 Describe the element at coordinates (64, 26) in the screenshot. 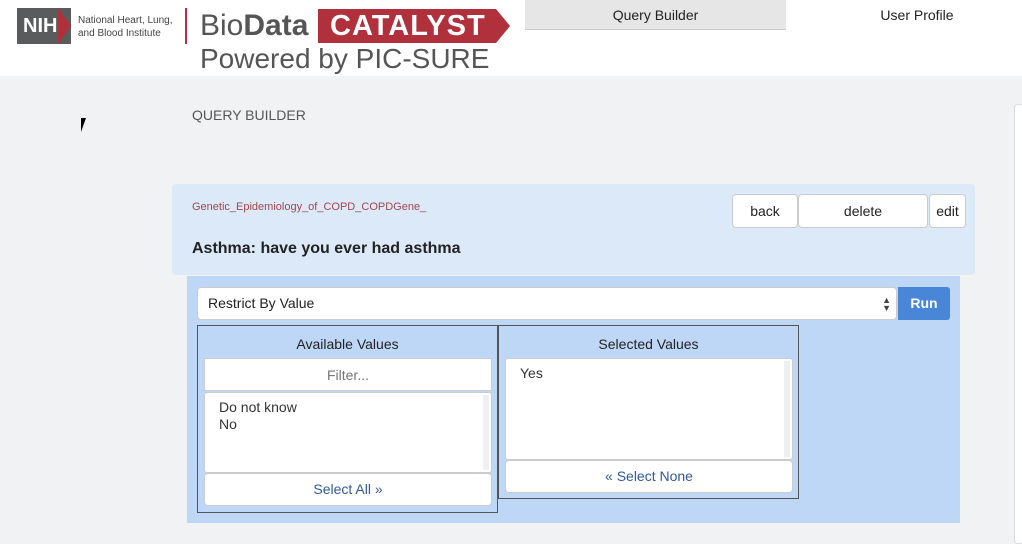

I see `nih-chevron-icon` at that location.